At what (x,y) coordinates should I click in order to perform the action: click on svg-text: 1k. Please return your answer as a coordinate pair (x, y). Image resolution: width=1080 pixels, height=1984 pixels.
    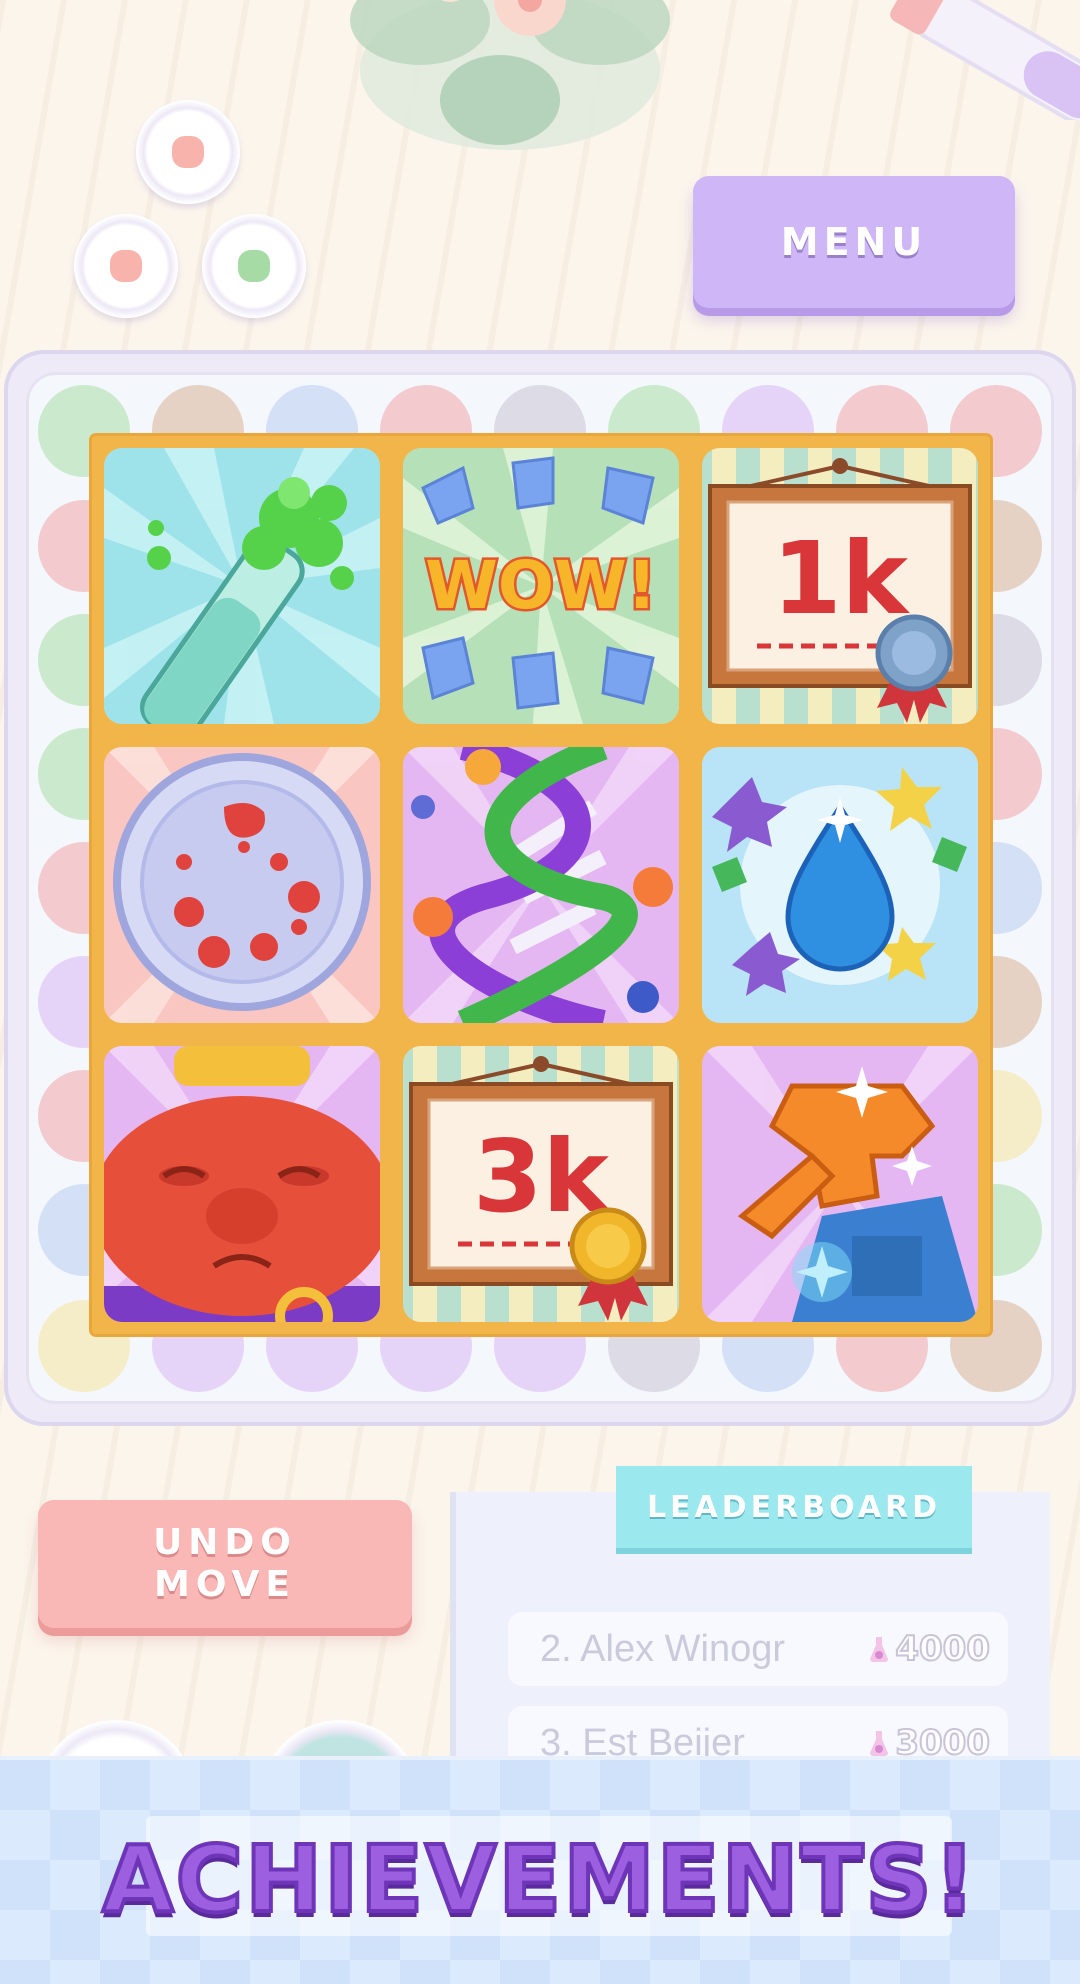
    Looking at the image, I should click on (841, 578).